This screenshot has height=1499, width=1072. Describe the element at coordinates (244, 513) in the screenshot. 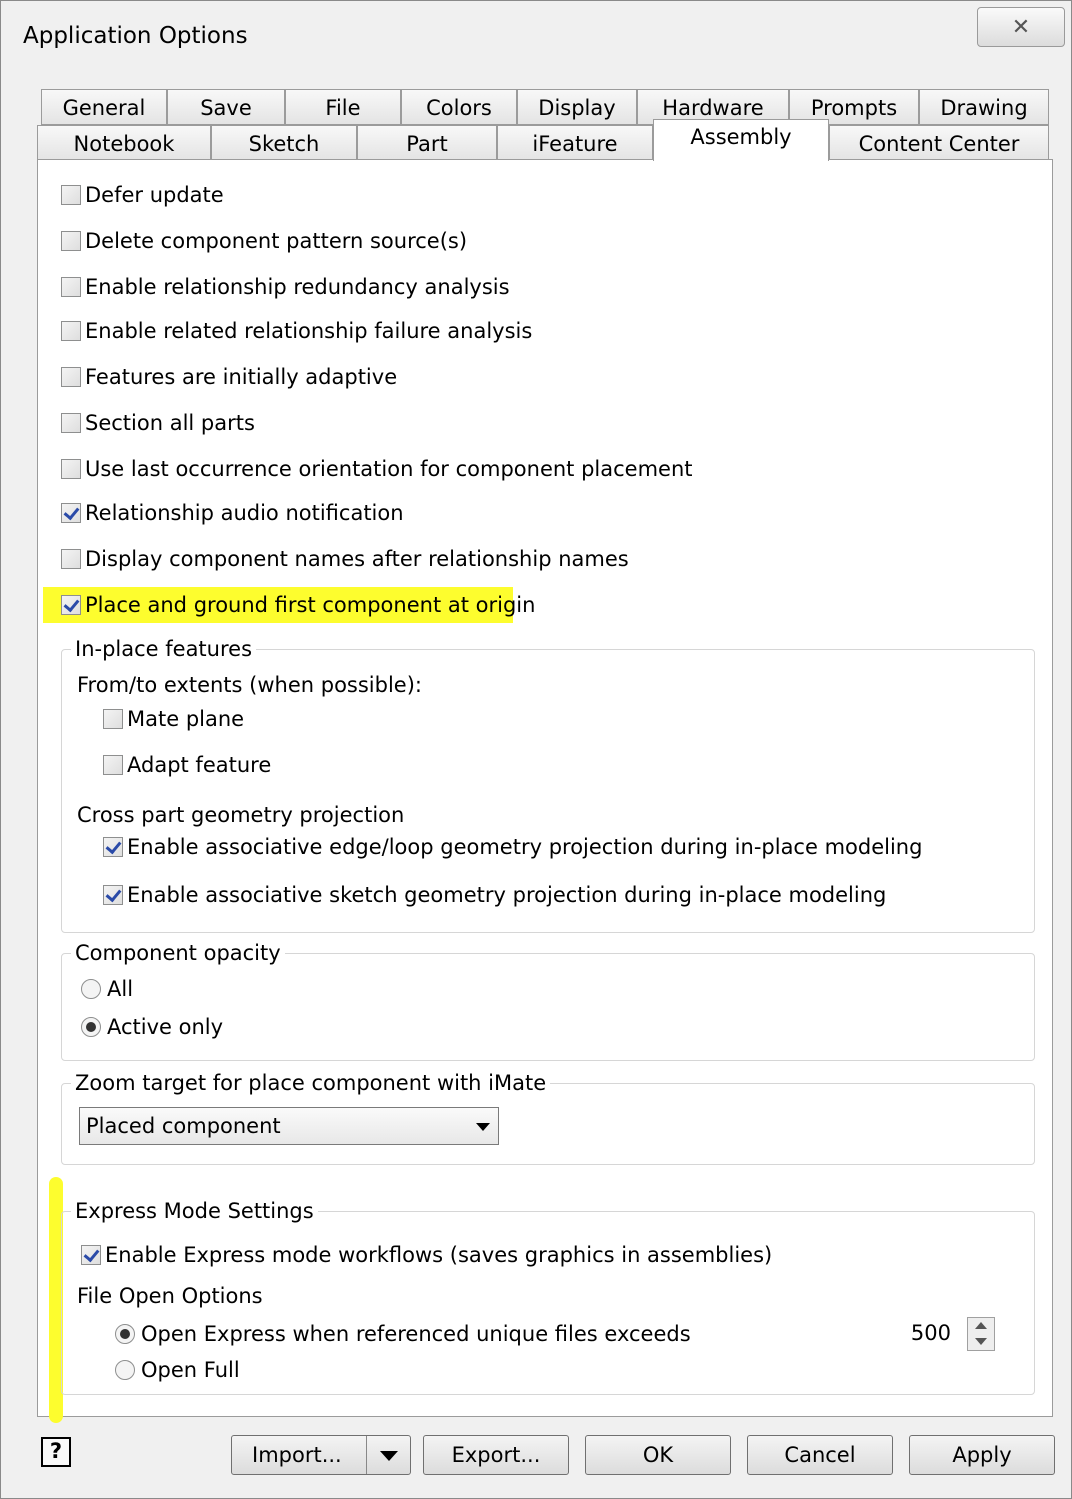

I see `option-label: Relationship audio notification` at that location.